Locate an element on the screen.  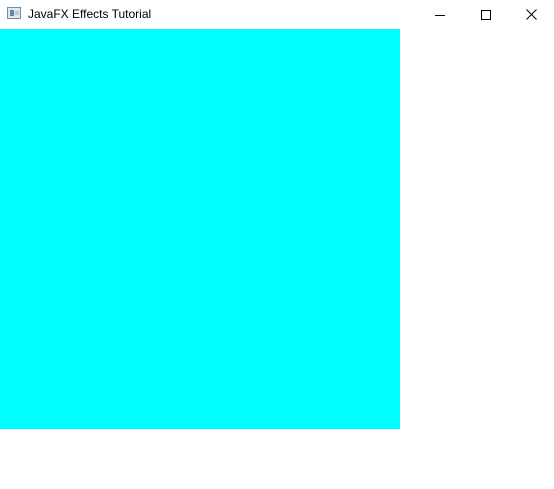
maximize-icon is located at coordinates (486, 14).